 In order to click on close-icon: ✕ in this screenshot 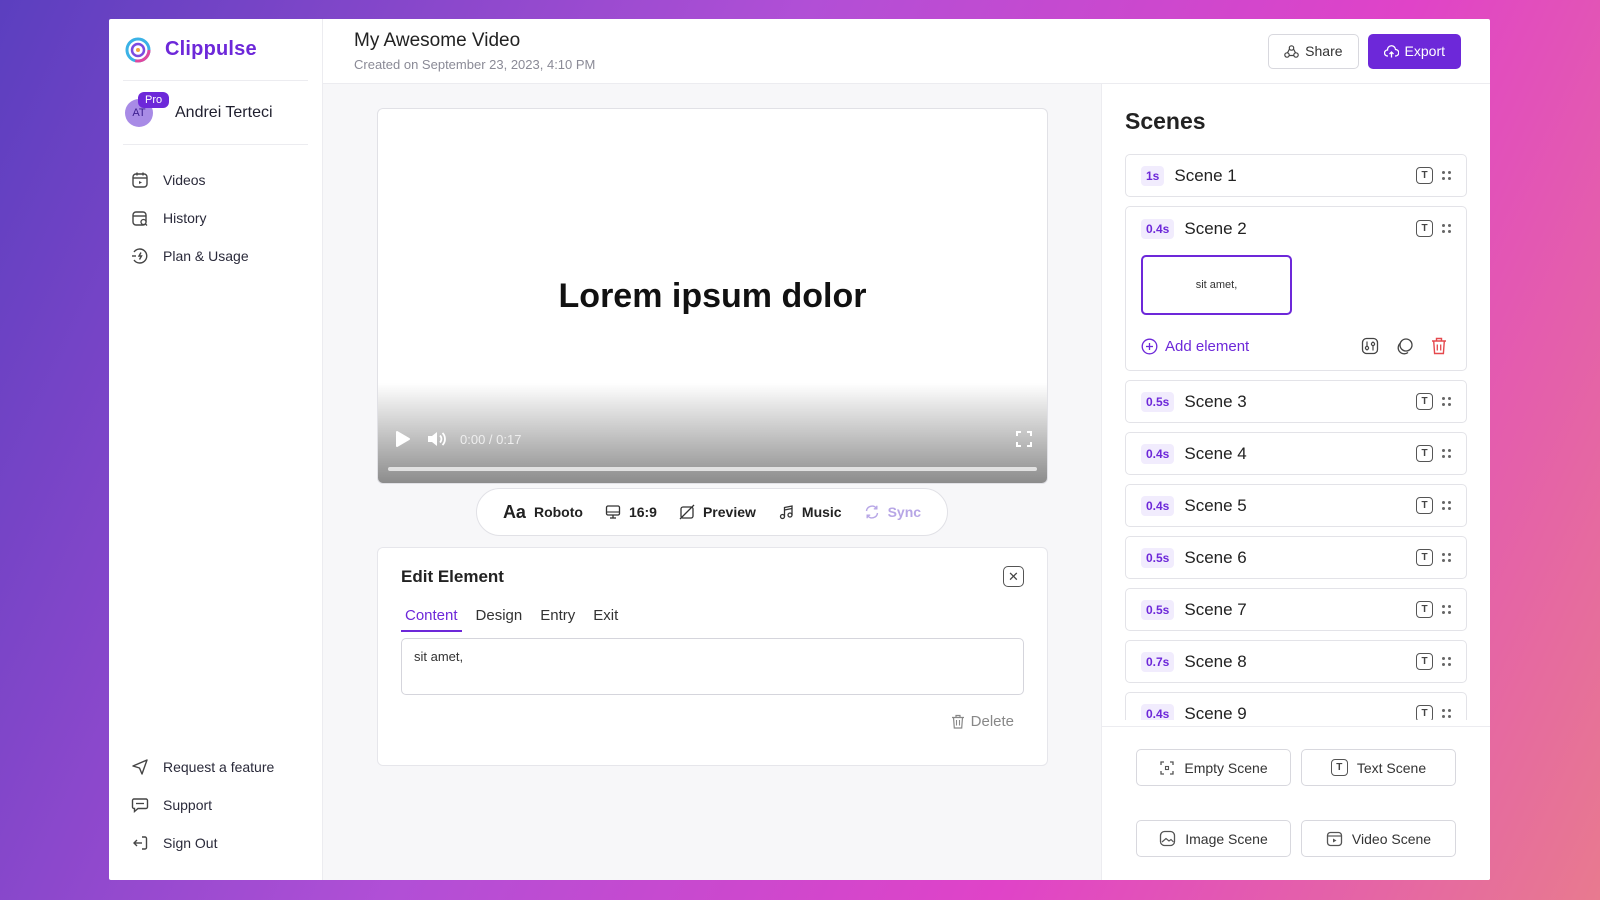, I will do `click(1013, 576)`.